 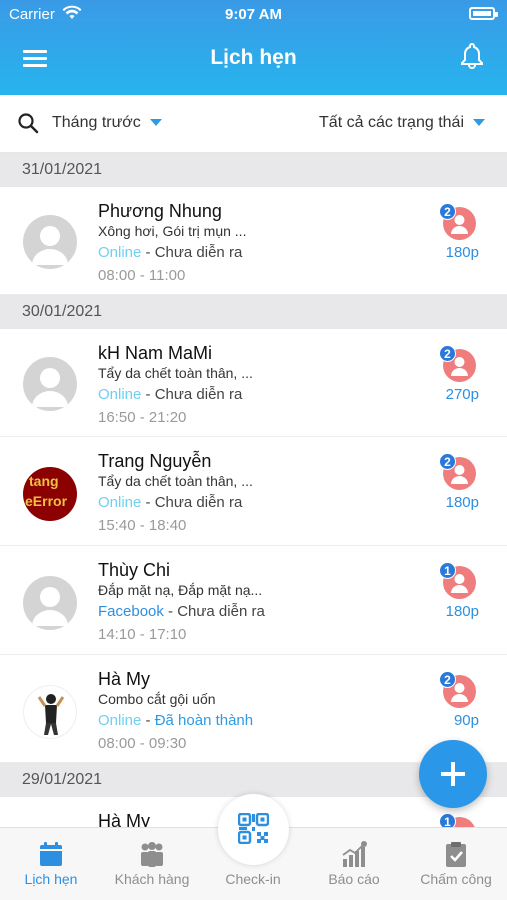 What do you see at coordinates (134, 570) in the screenshot?
I see `customer-name: Thùy Chi` at bounding box center [134, 570].